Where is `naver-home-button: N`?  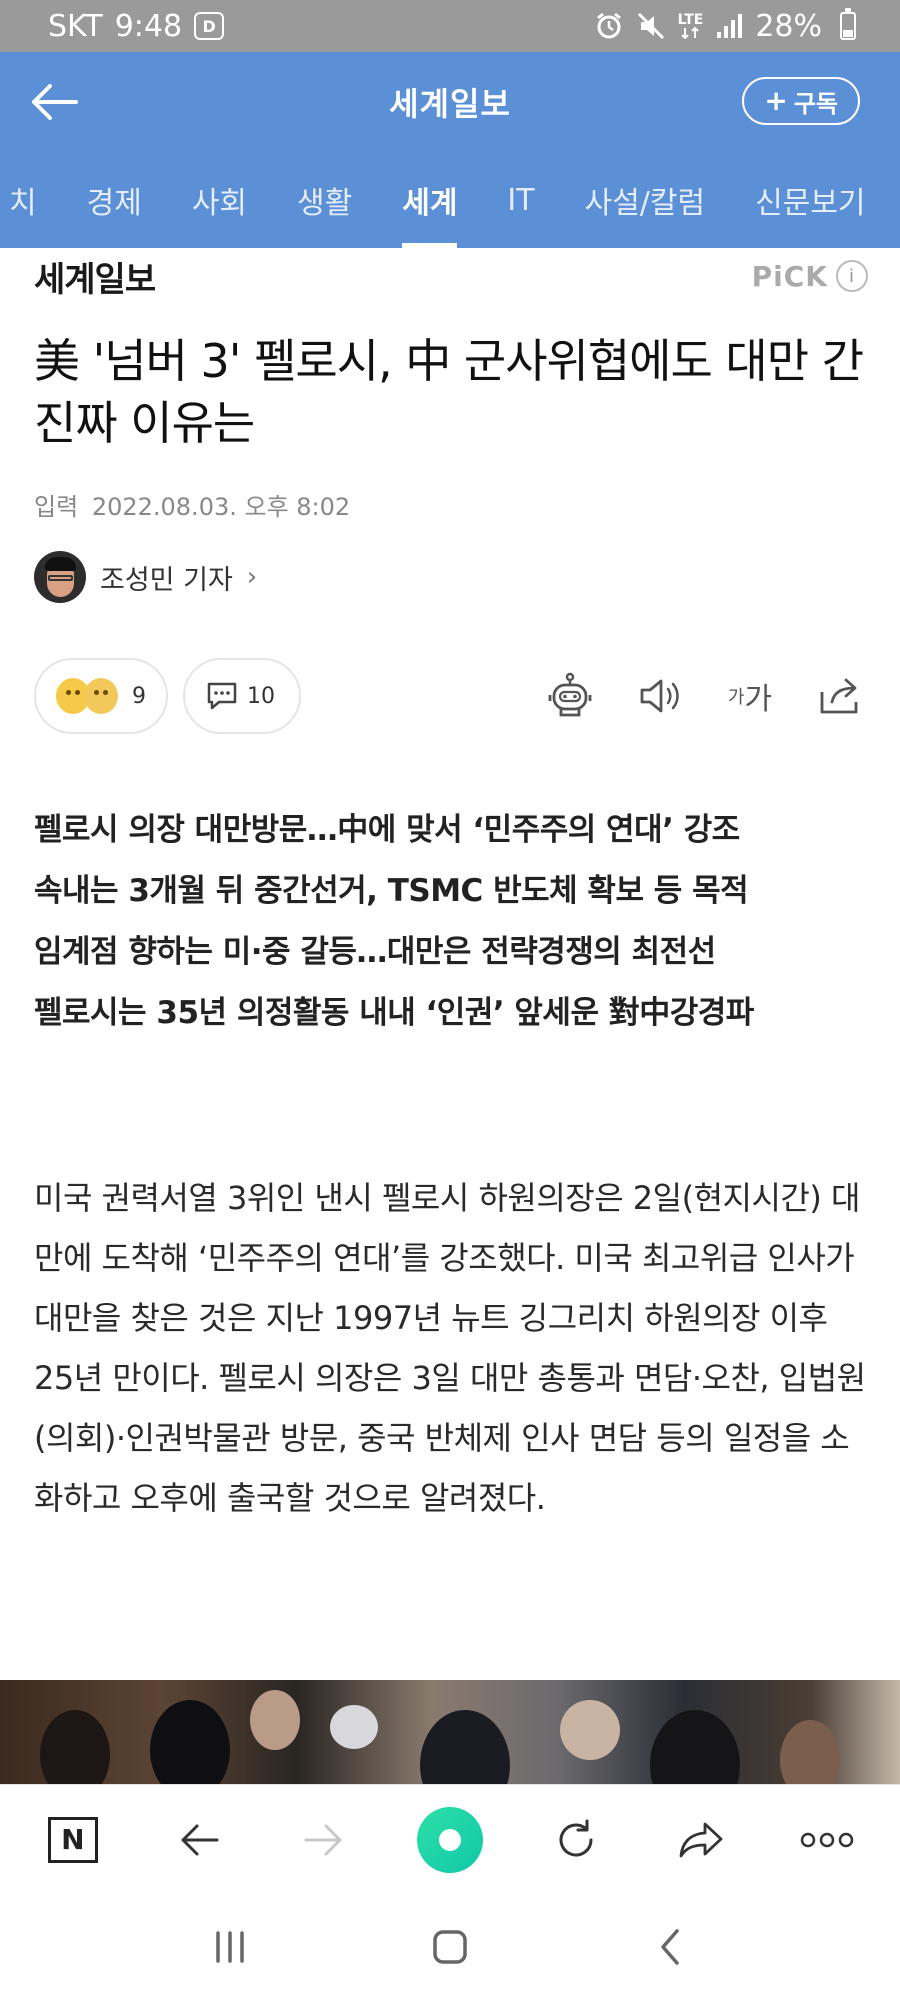
naver-home-button: N is located at coordinates (73, 1840).